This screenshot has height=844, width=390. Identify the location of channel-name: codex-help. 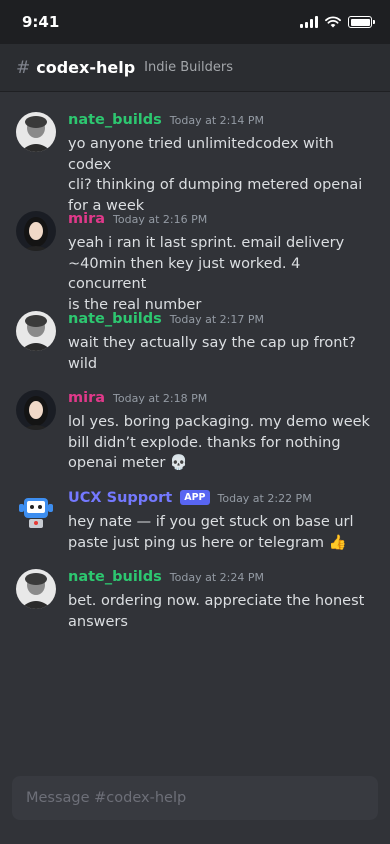
(85, 67).